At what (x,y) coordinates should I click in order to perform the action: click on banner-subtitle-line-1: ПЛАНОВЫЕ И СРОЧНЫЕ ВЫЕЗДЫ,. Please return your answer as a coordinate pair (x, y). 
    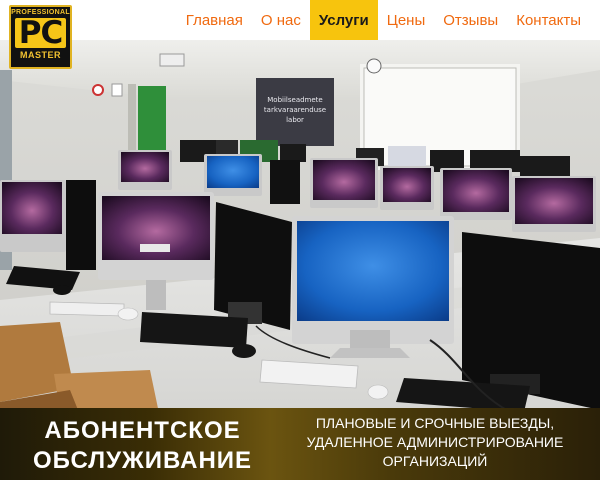
    Looking at the image, I should click on (435, 423).